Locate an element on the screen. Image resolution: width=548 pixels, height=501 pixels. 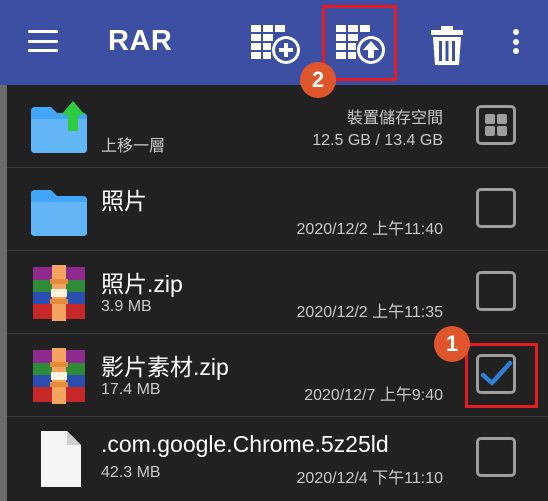
checkbox-highlight-box is located at coordinates (501, 375).